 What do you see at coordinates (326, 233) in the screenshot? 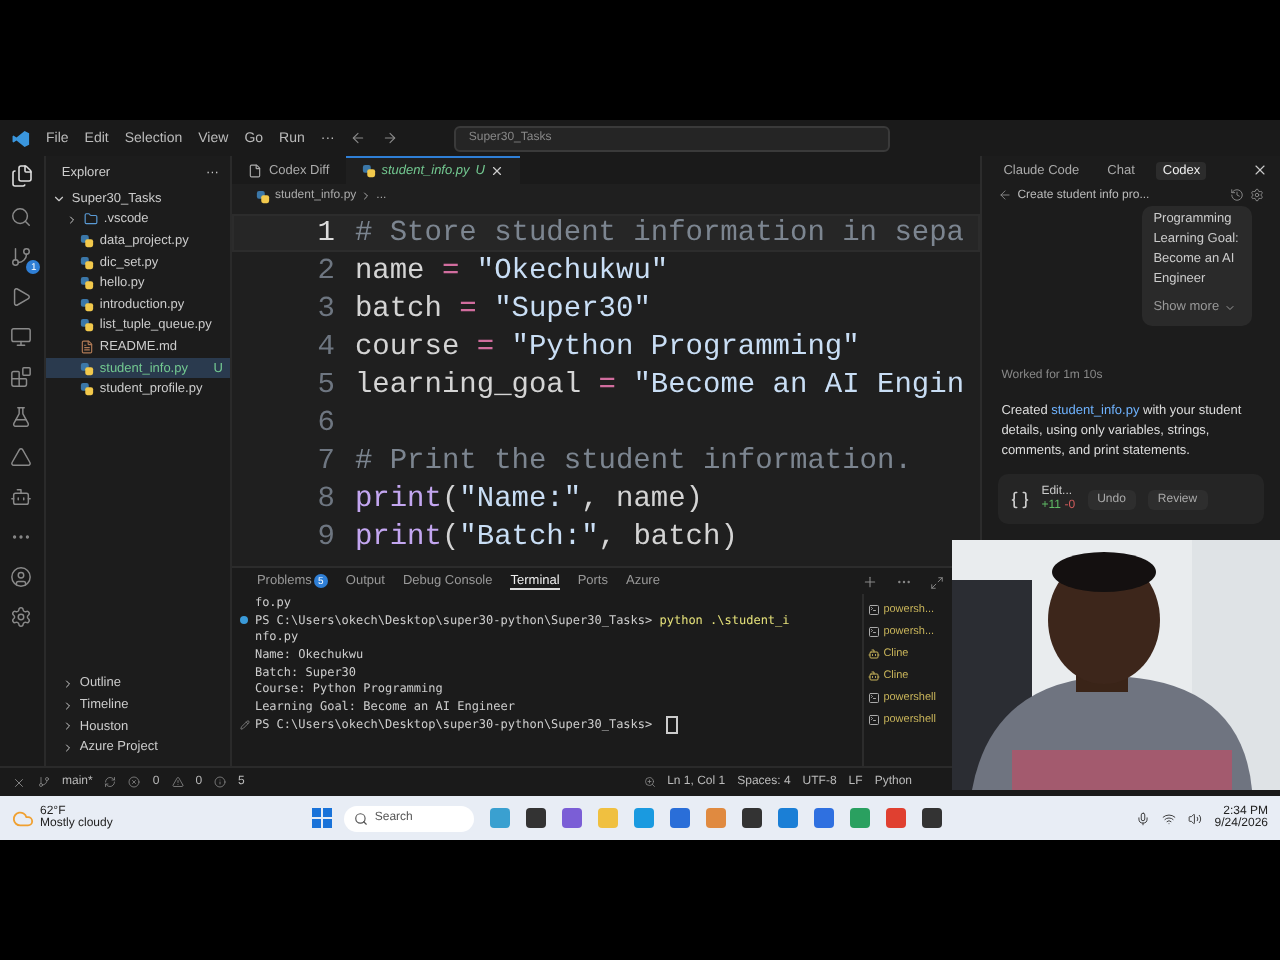
I see `line-number: 1` at bounding box center [326, 233].